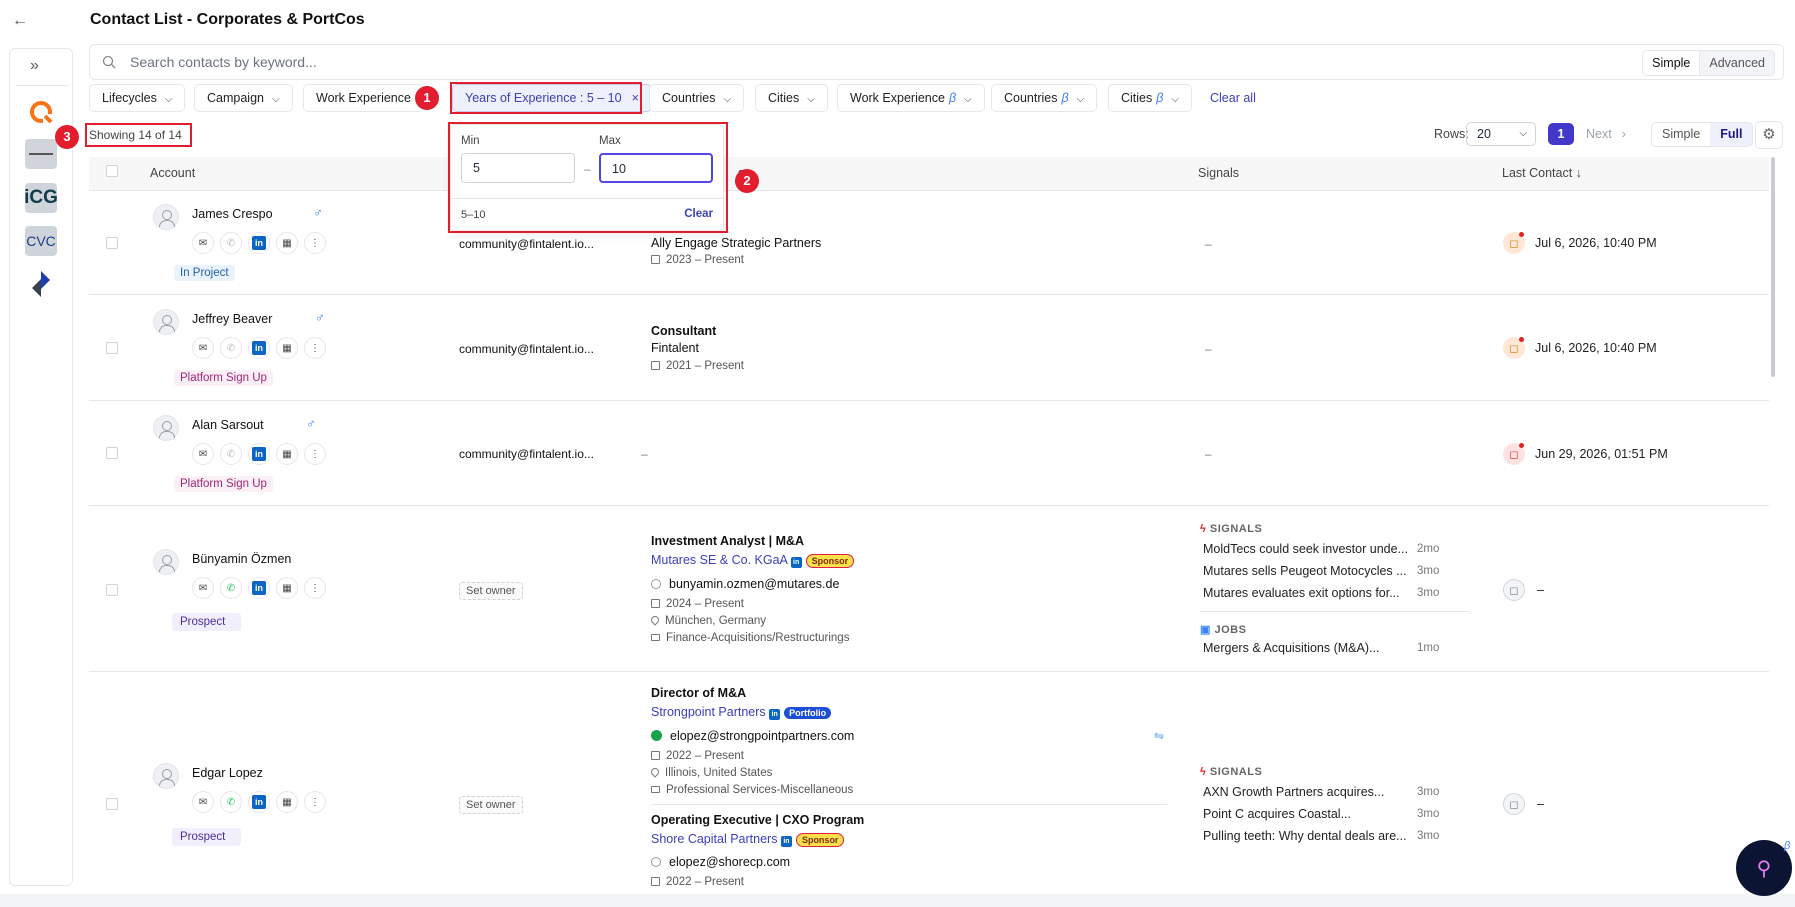 The width and height of the screenshot is (1795, 907). Describe the element at coordinates (729, 862) in the screenshot. I see `email-text: elopez@shorecp.com` at that location.